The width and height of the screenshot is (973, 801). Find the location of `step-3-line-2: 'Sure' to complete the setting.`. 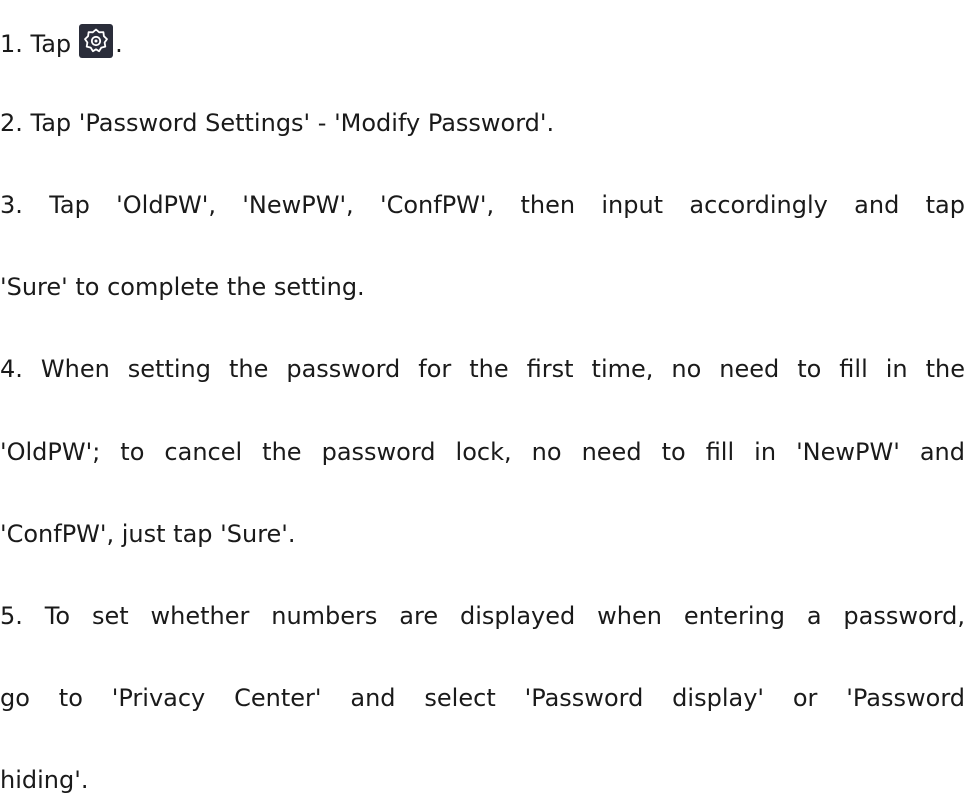

step-3-line-2: 'Sure' to complete the setting. is located at coordinates (182, 287).